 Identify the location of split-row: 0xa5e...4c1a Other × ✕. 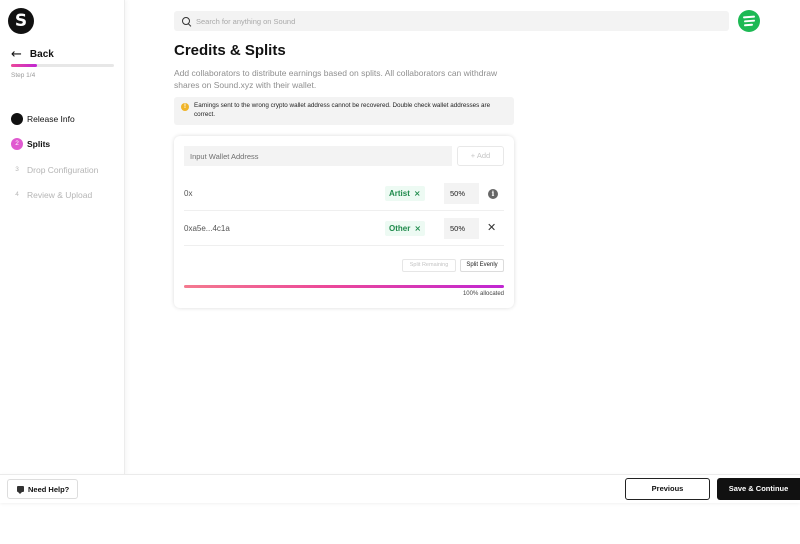
(344, 228).